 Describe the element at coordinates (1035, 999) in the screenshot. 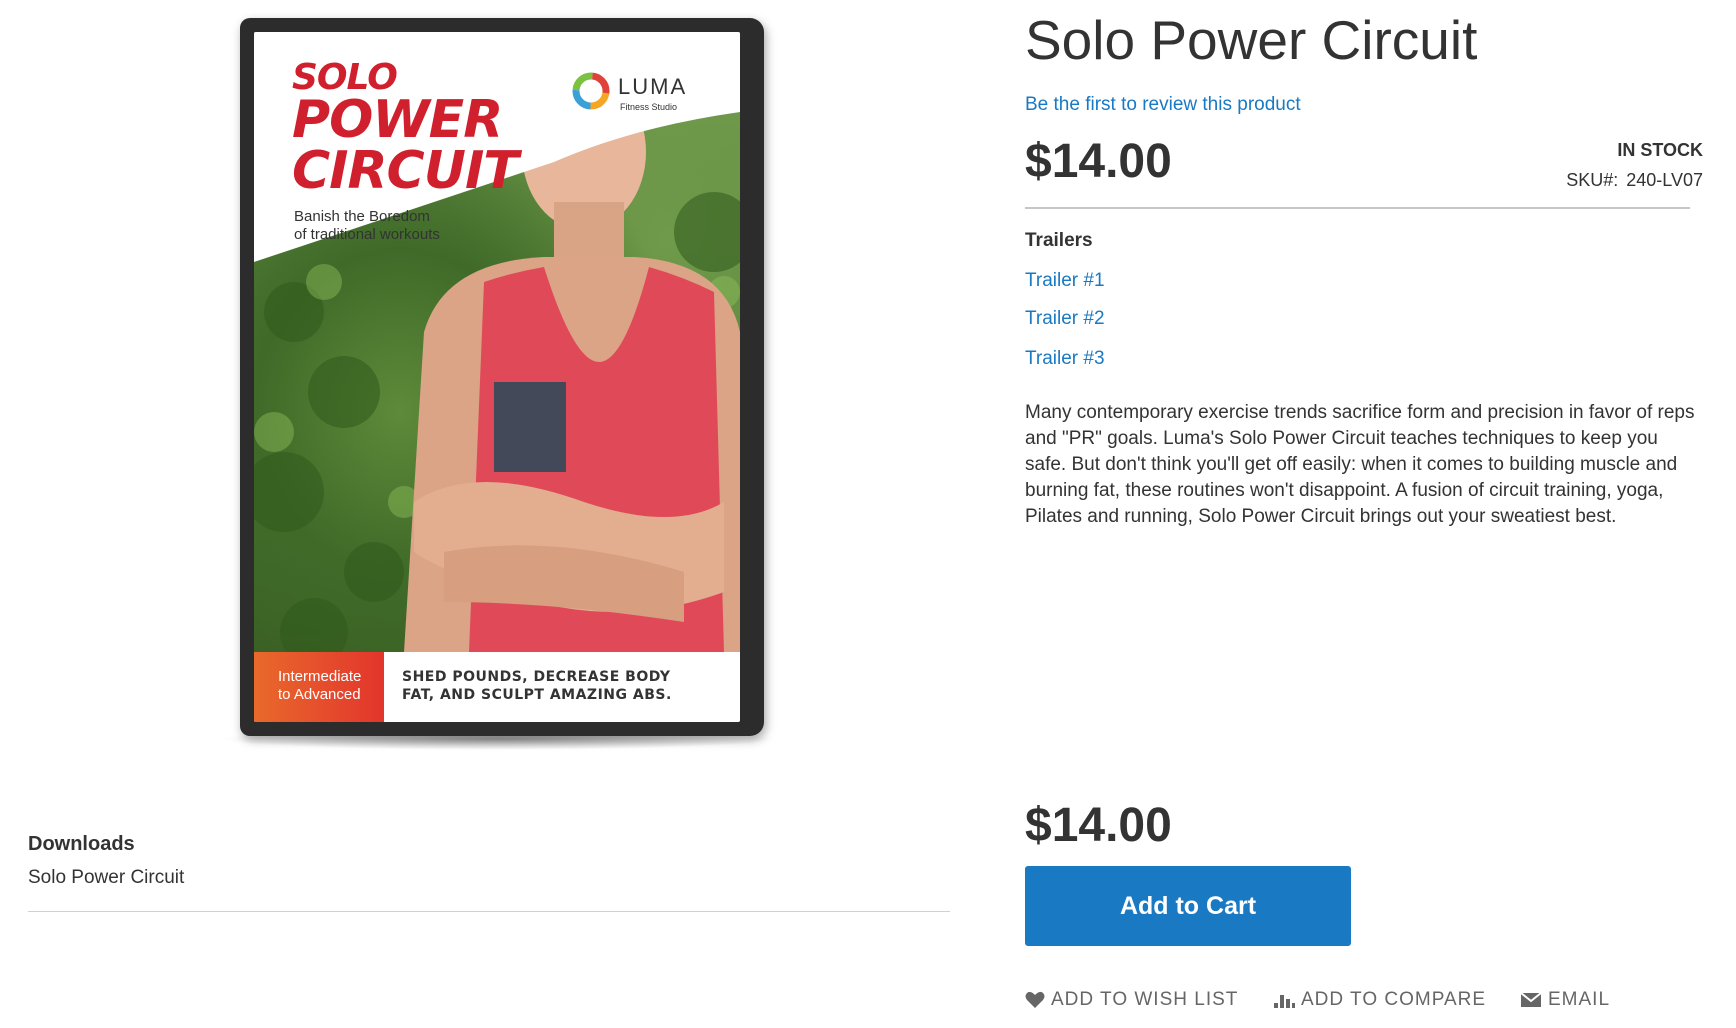

I see `heart-icon` at that location.